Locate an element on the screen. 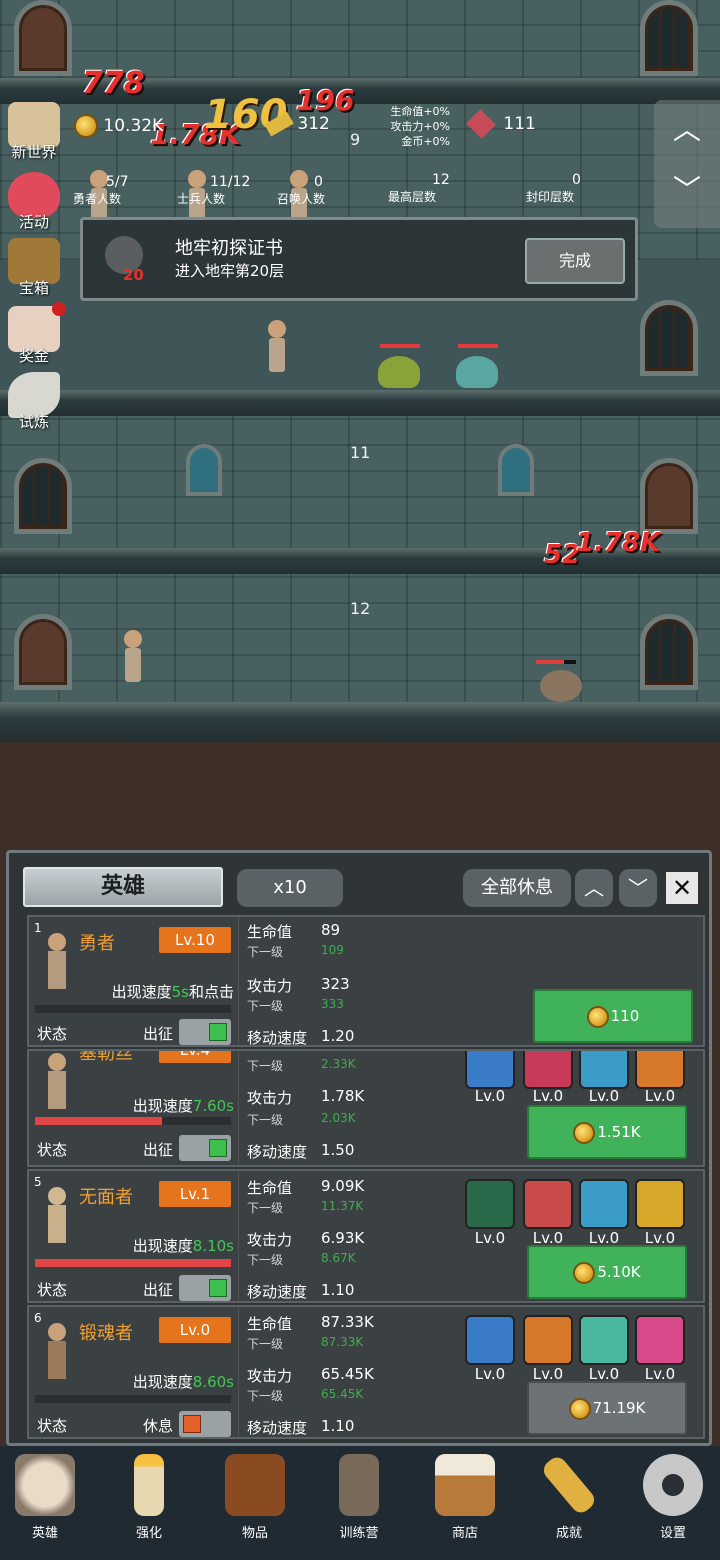  warrior-skill-icon is located at coordinates (604, 1070).